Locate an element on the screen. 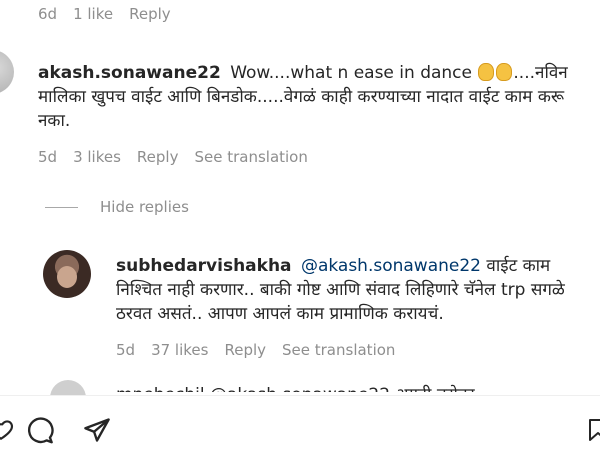  action-bar is located at coordinates (300, 422).